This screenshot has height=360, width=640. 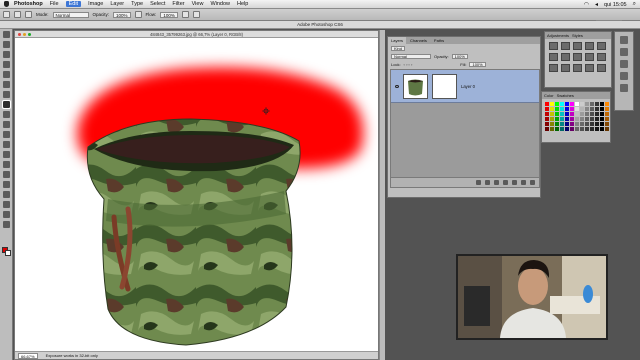 I want to click on layer-style-icon, so click(x=487, y=182).